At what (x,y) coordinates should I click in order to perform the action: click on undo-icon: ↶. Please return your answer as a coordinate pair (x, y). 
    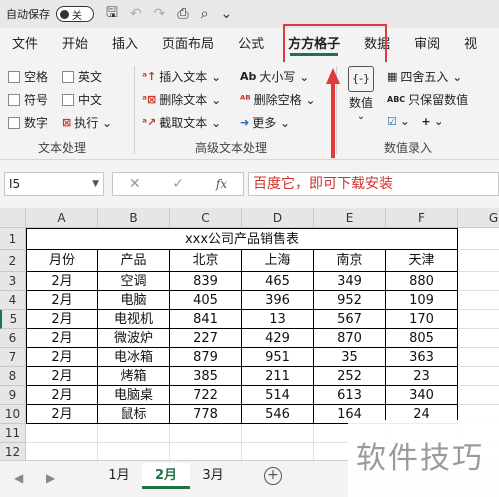
    Looking at the image, I should click on (136, 14).